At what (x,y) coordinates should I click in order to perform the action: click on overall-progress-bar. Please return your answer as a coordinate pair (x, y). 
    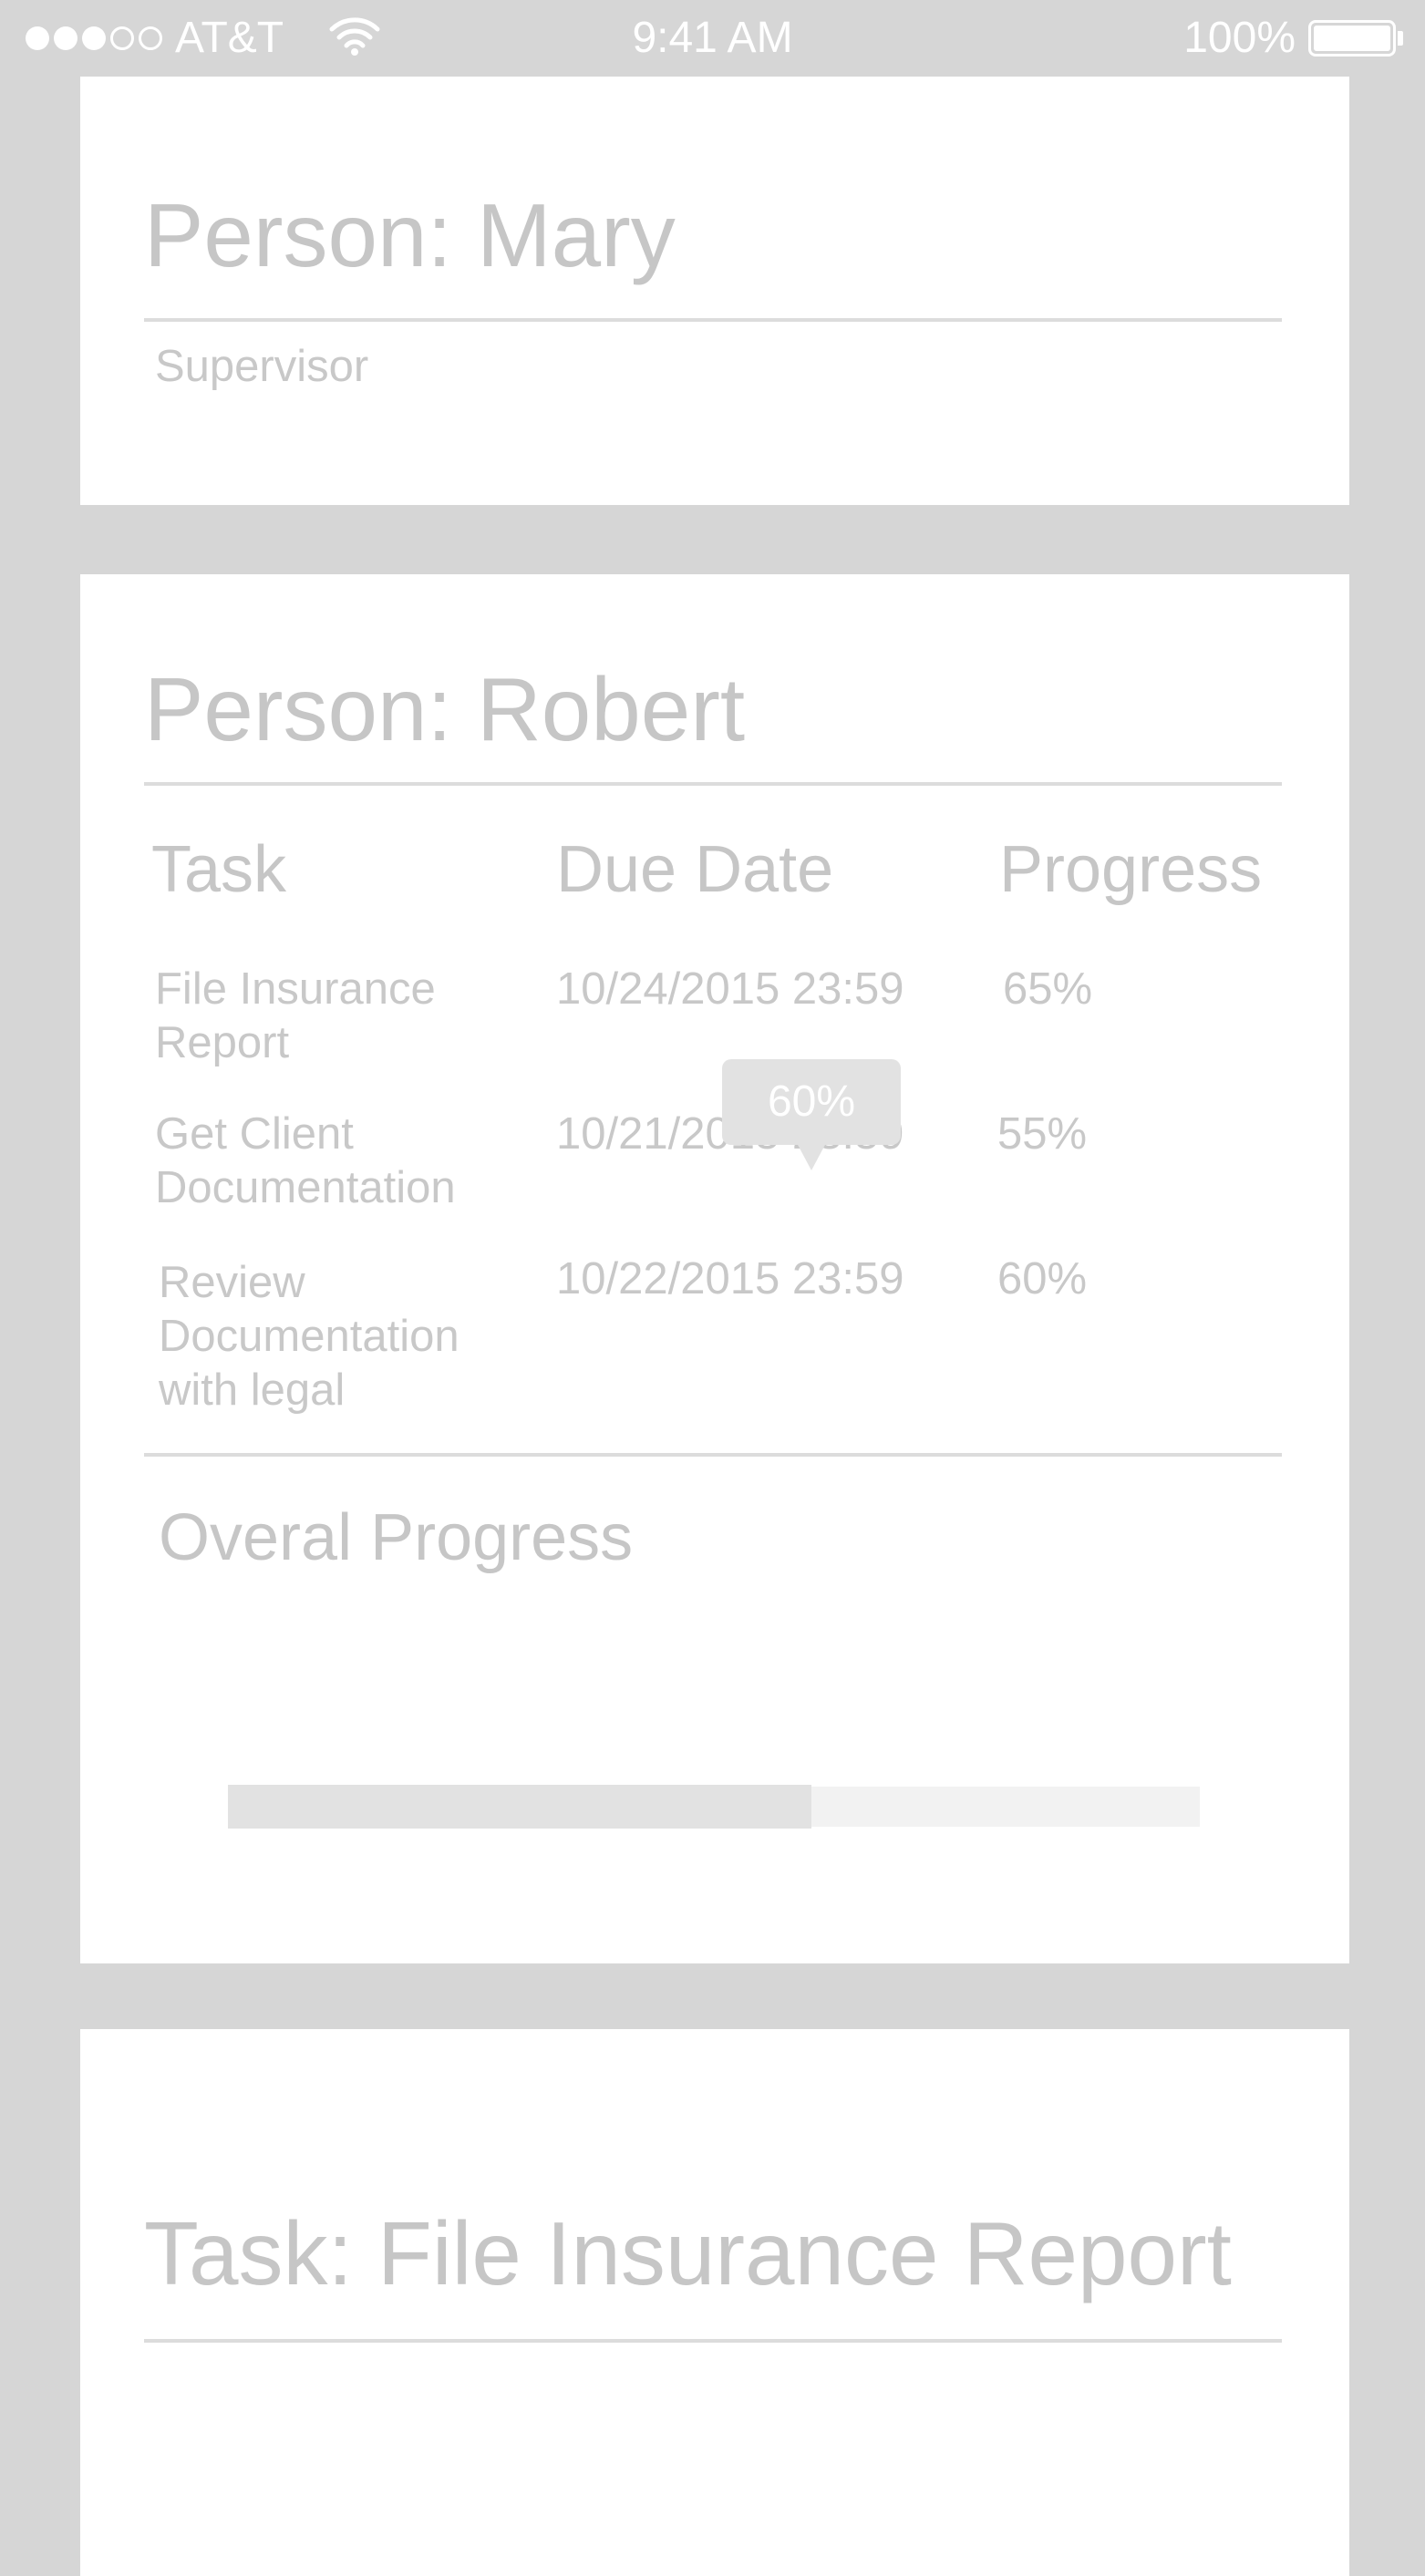
    Looking at the image, I should click on (714, 1807).